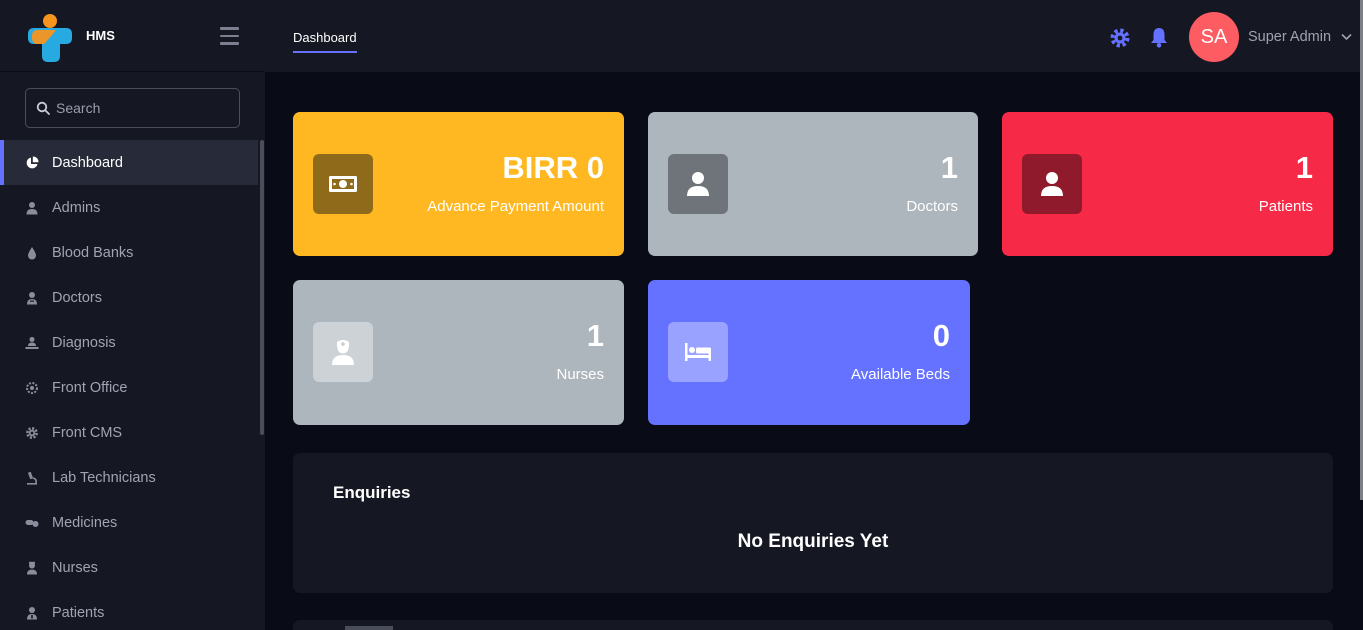 This screenshot has width=1363, height=630. I want to click on hms-logo-icon, so click(50, 38).